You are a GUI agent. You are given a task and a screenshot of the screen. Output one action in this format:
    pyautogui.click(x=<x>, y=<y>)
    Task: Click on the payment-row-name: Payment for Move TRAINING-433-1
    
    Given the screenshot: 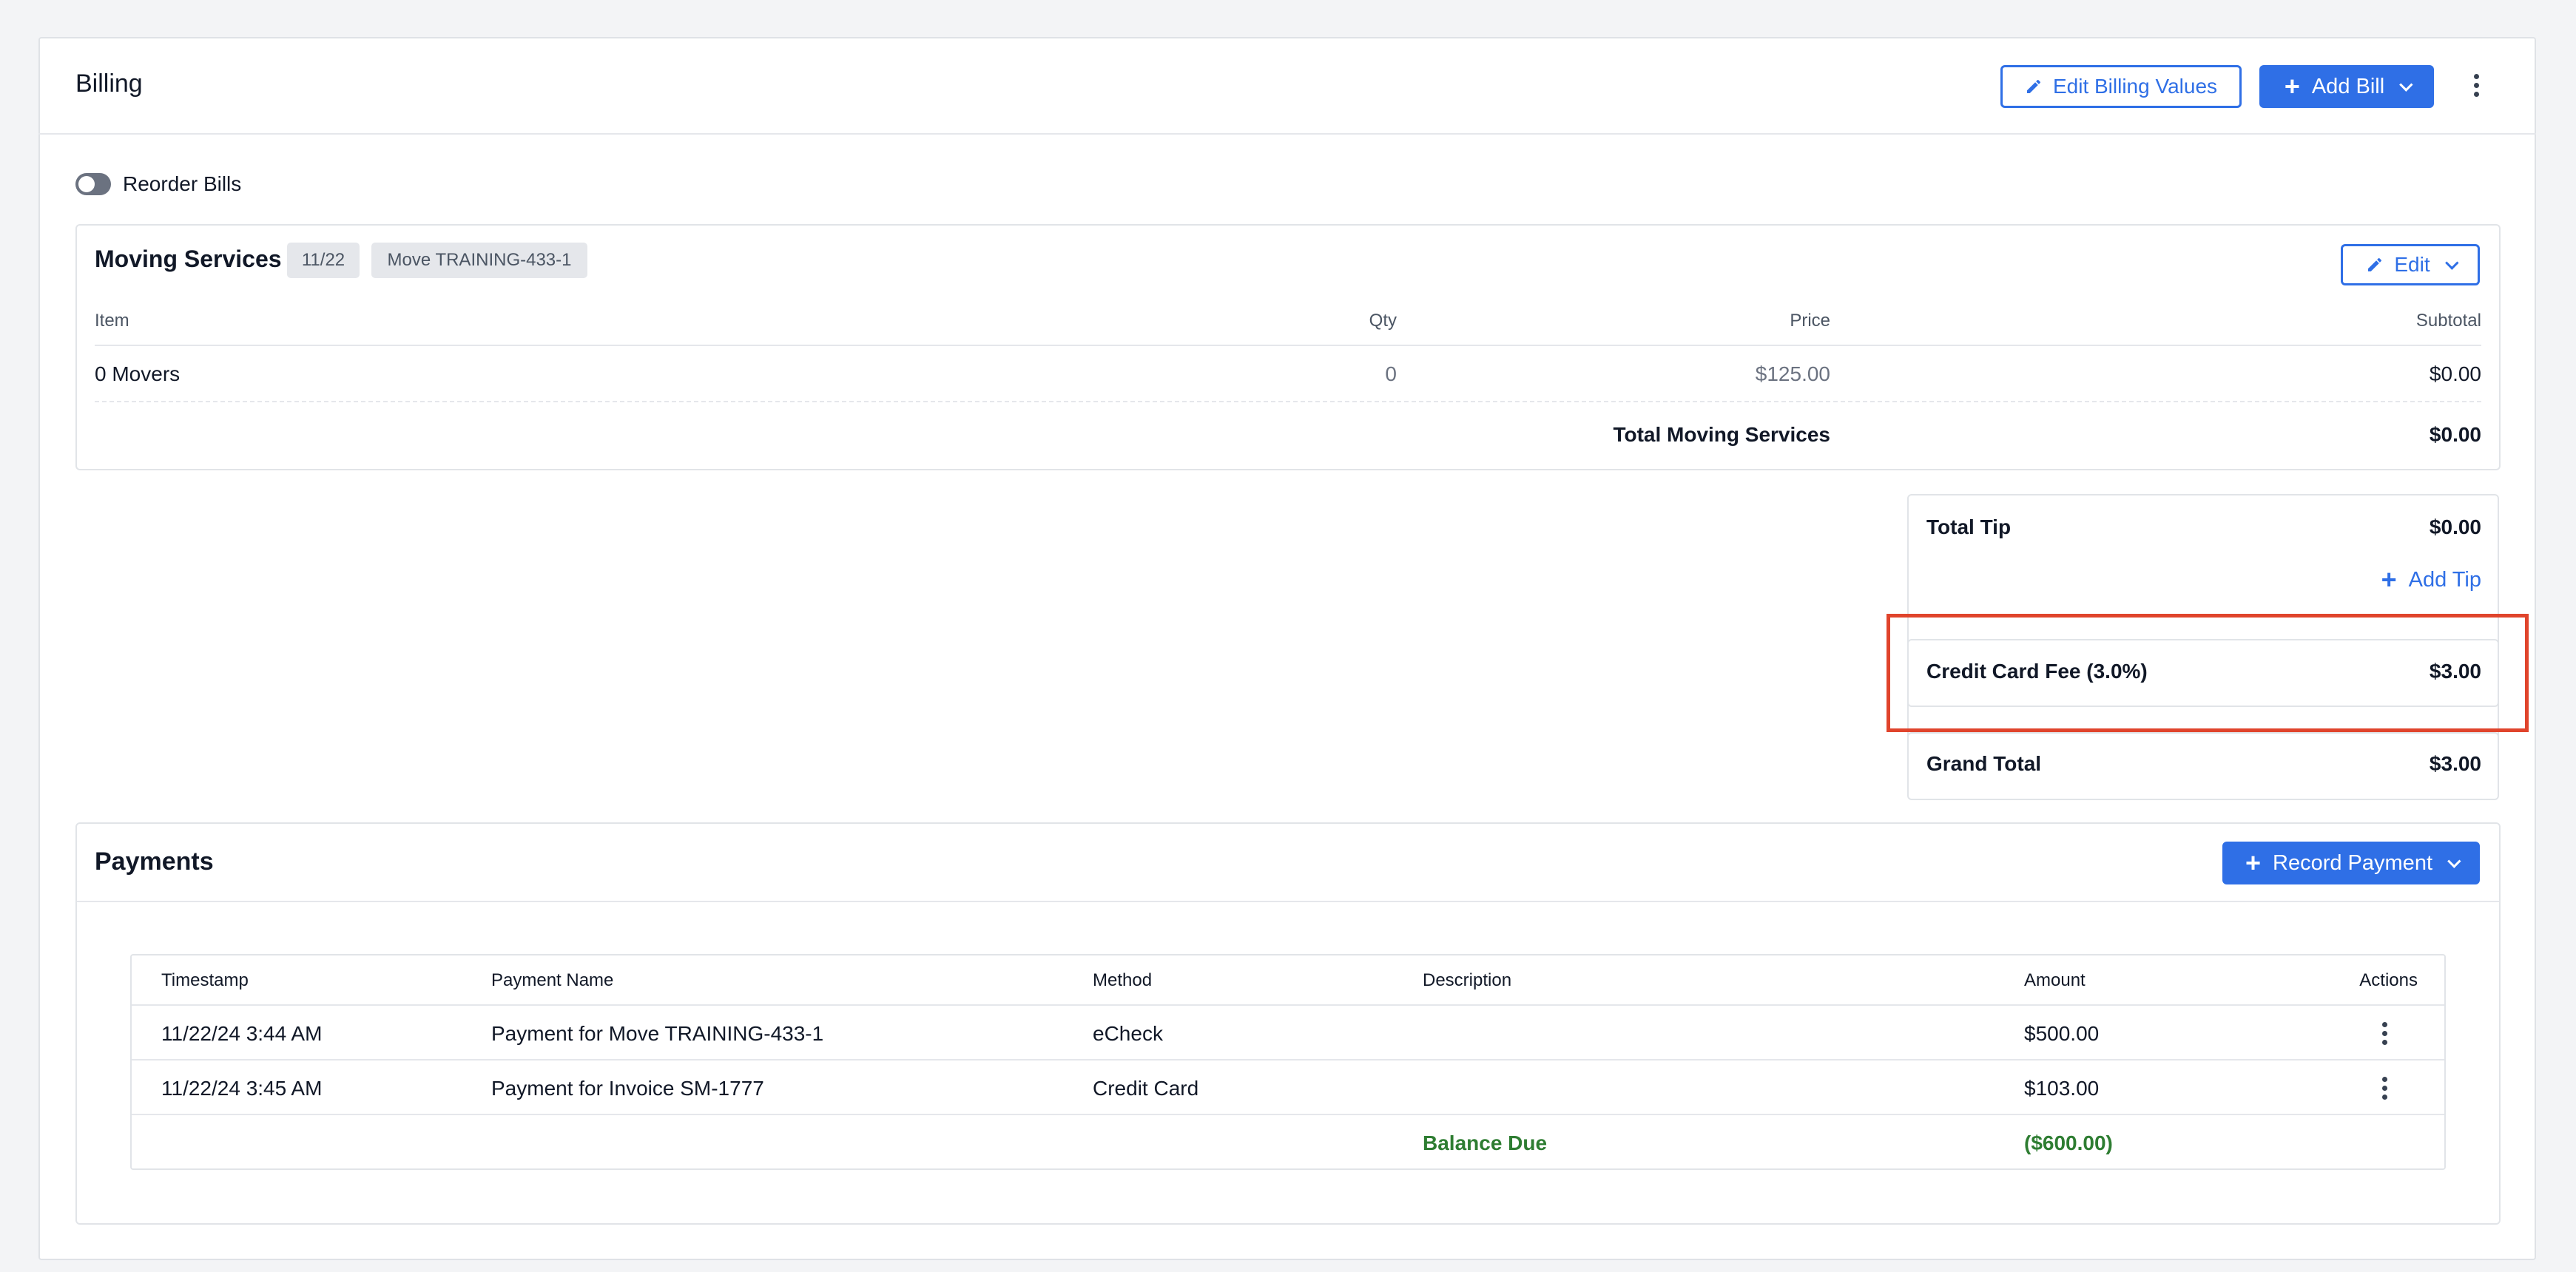 What is the action you would take?
    pyautogui.click(x=657, y=1033)
    